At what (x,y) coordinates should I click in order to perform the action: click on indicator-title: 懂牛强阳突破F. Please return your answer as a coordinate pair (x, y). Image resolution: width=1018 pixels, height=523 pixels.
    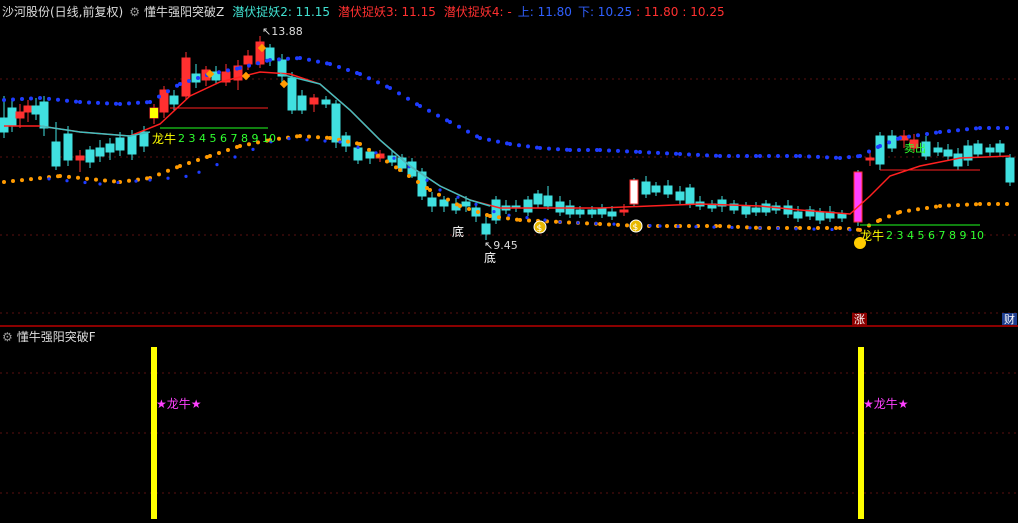
    Looking at the image, I should click on (56, 337).